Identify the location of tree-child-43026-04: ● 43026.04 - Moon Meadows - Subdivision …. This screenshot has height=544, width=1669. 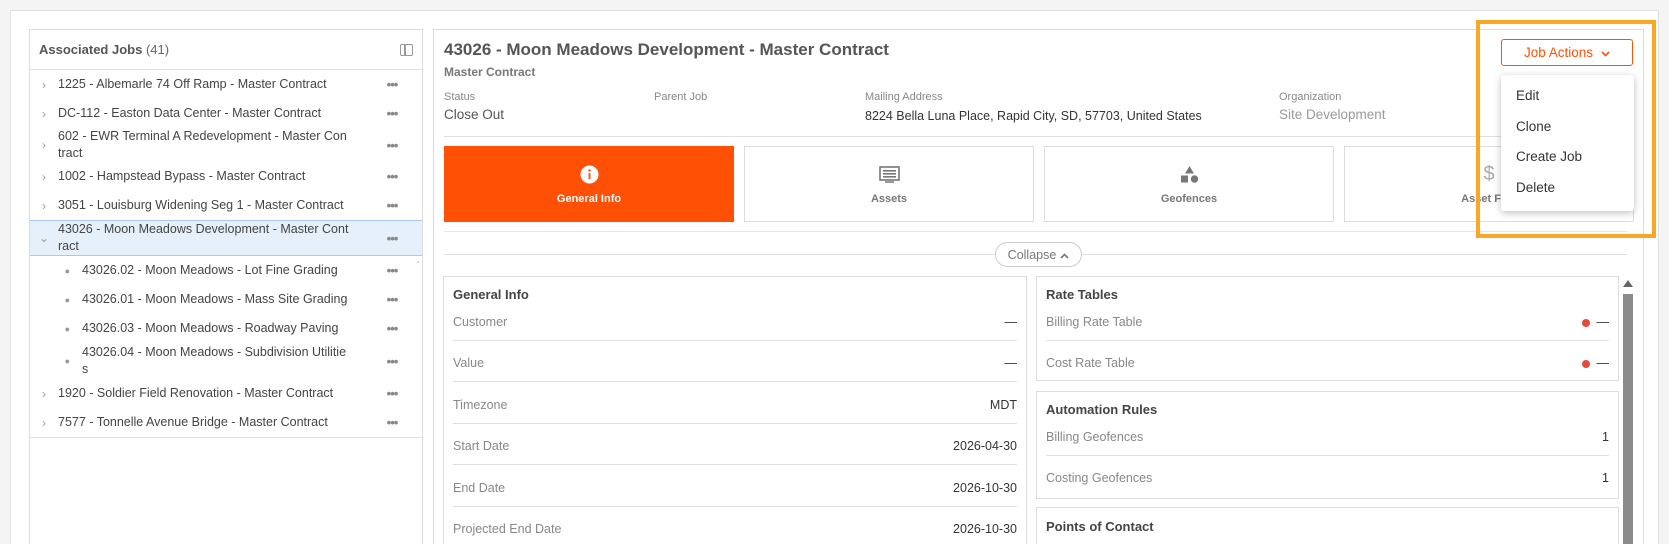
(226, 361).